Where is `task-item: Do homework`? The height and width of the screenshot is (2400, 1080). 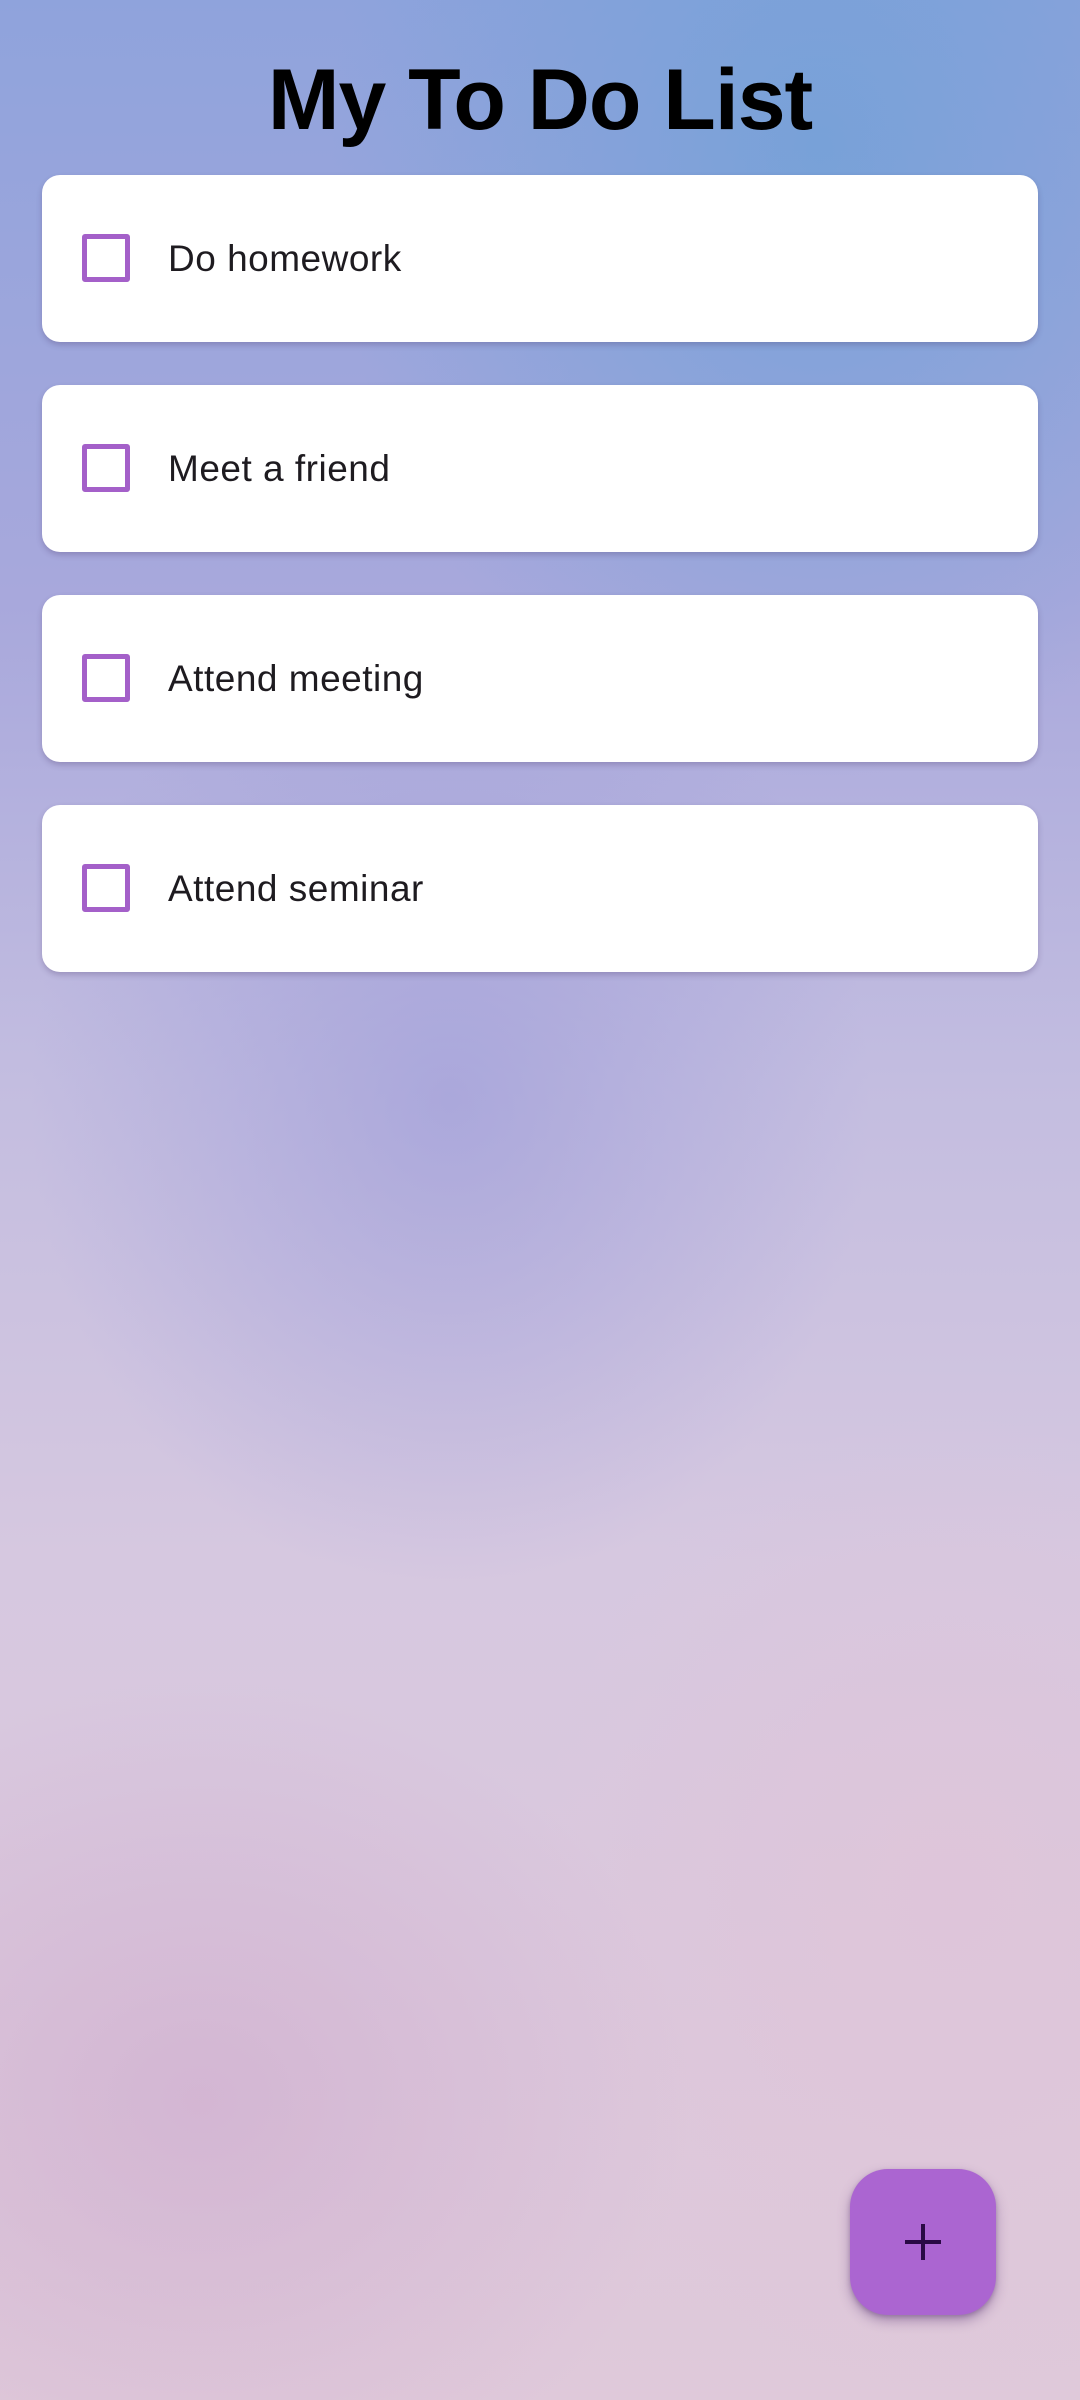 task-item: Do homework is located at coordinates (540, 258).